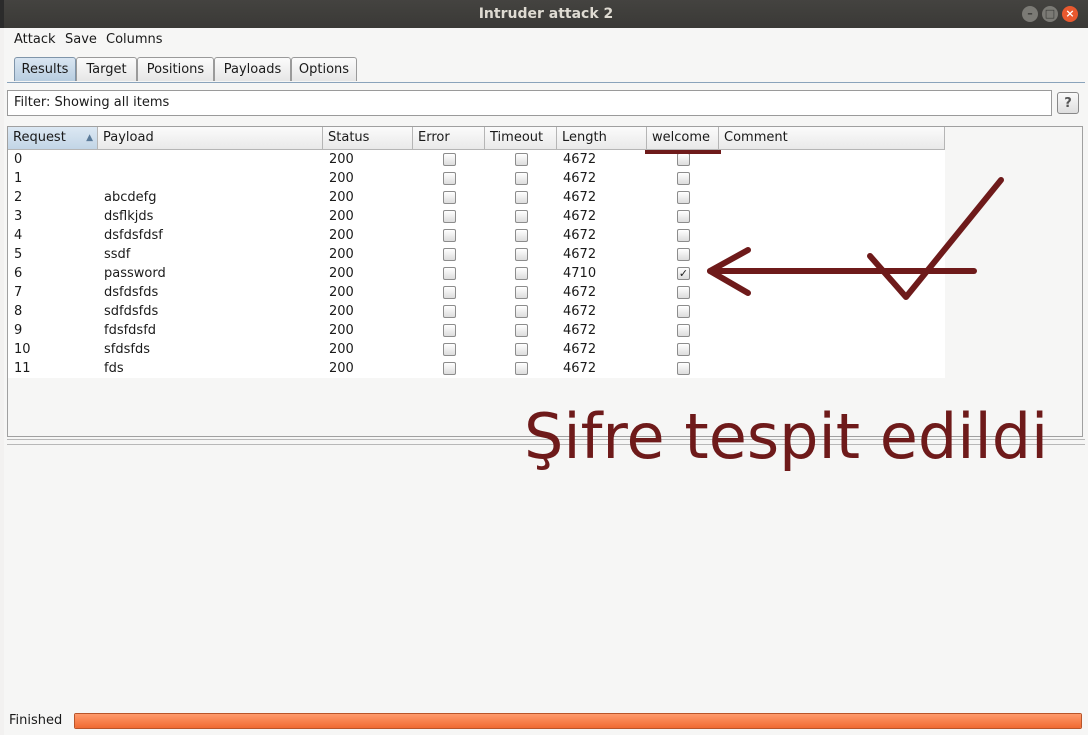 Image resolution: width=1088 pixels, height=735 pixels. I want to click on tab-options: Options, so click(324, 69).